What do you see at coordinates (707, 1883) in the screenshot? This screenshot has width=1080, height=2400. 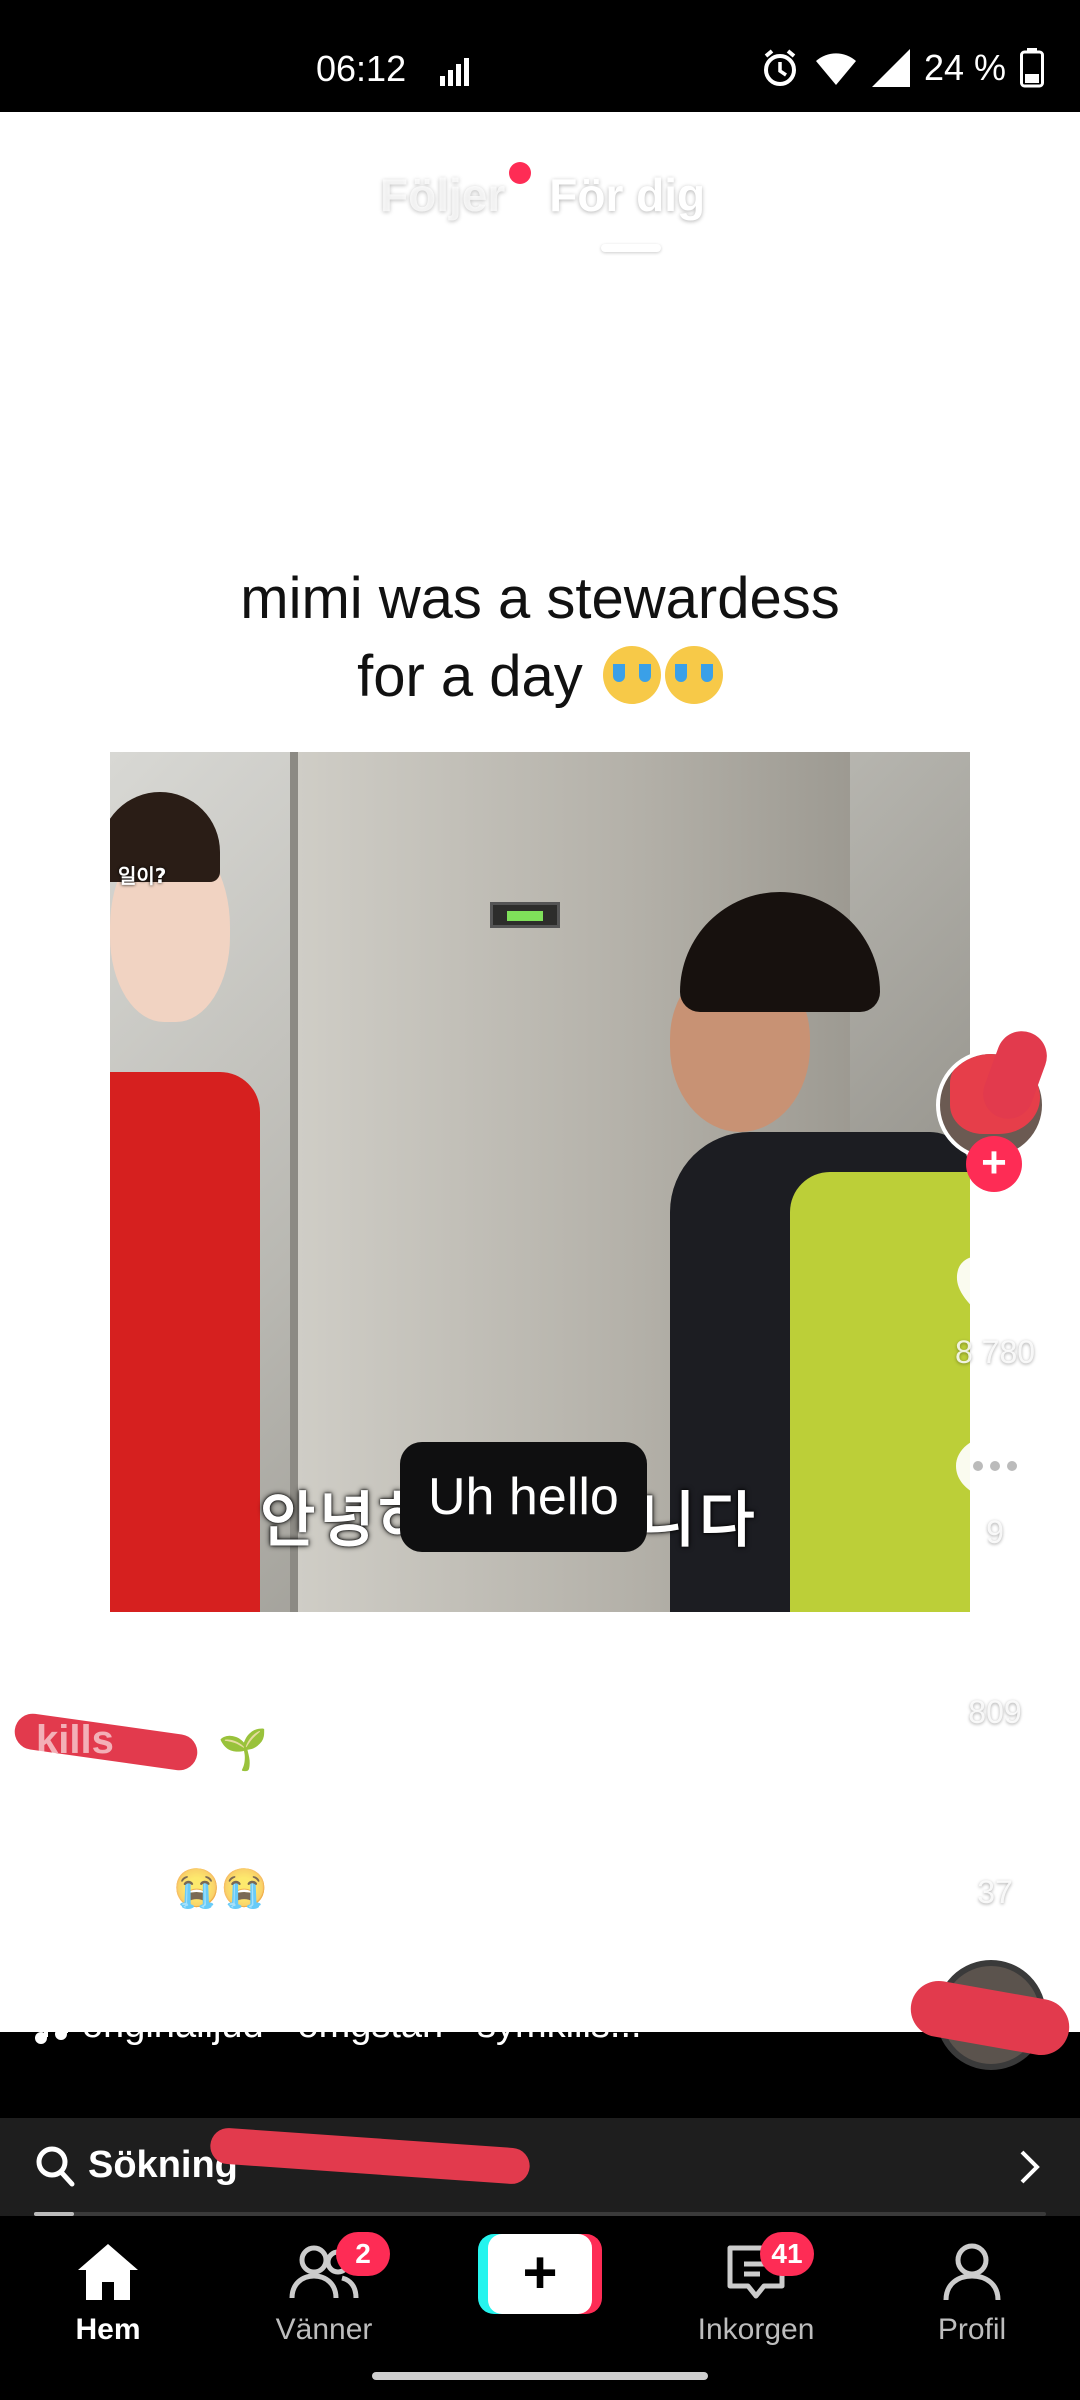 I see `see-more-link: Visa mer` at bounding box center [707, 1883].